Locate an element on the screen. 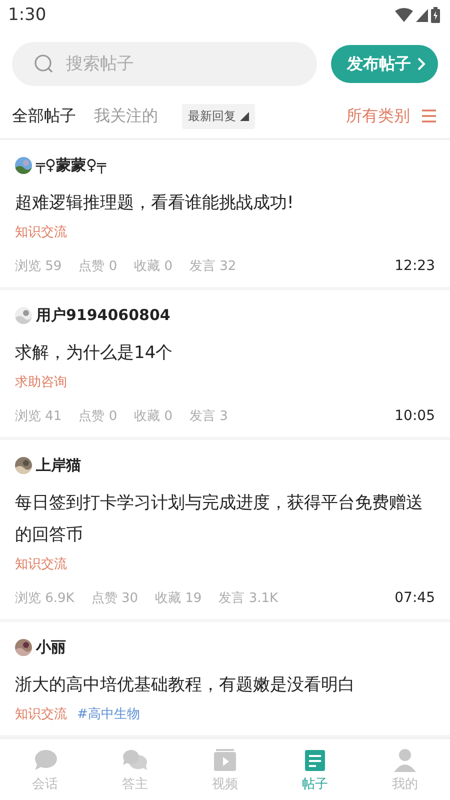  post-stat: 发言 3.1K is located at coordinates (248, 598).